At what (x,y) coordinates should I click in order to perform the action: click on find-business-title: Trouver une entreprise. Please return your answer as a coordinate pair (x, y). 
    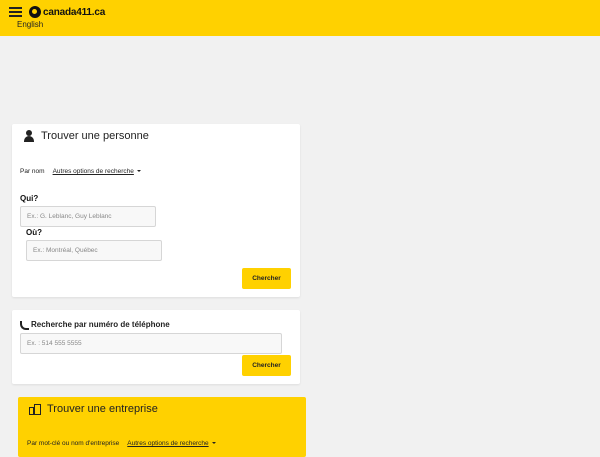
    Looking at the image, I should click on (93, 409).